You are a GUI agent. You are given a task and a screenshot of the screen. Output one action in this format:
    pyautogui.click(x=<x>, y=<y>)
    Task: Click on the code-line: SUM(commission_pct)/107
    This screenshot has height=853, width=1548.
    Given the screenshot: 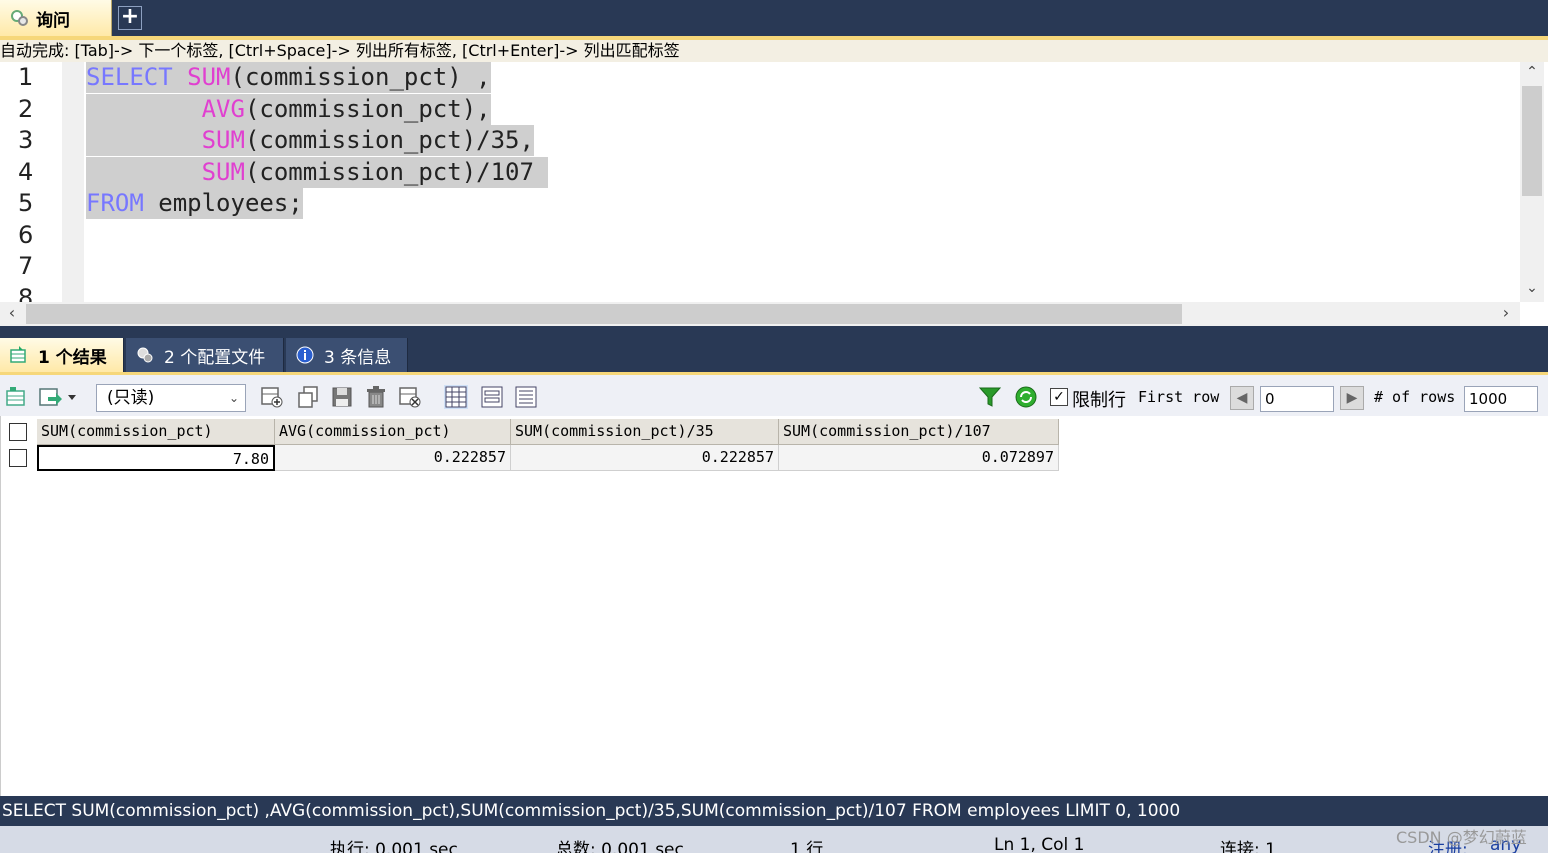 What is the action you would take?
    pyautogui.click(x=317, y=172)
    